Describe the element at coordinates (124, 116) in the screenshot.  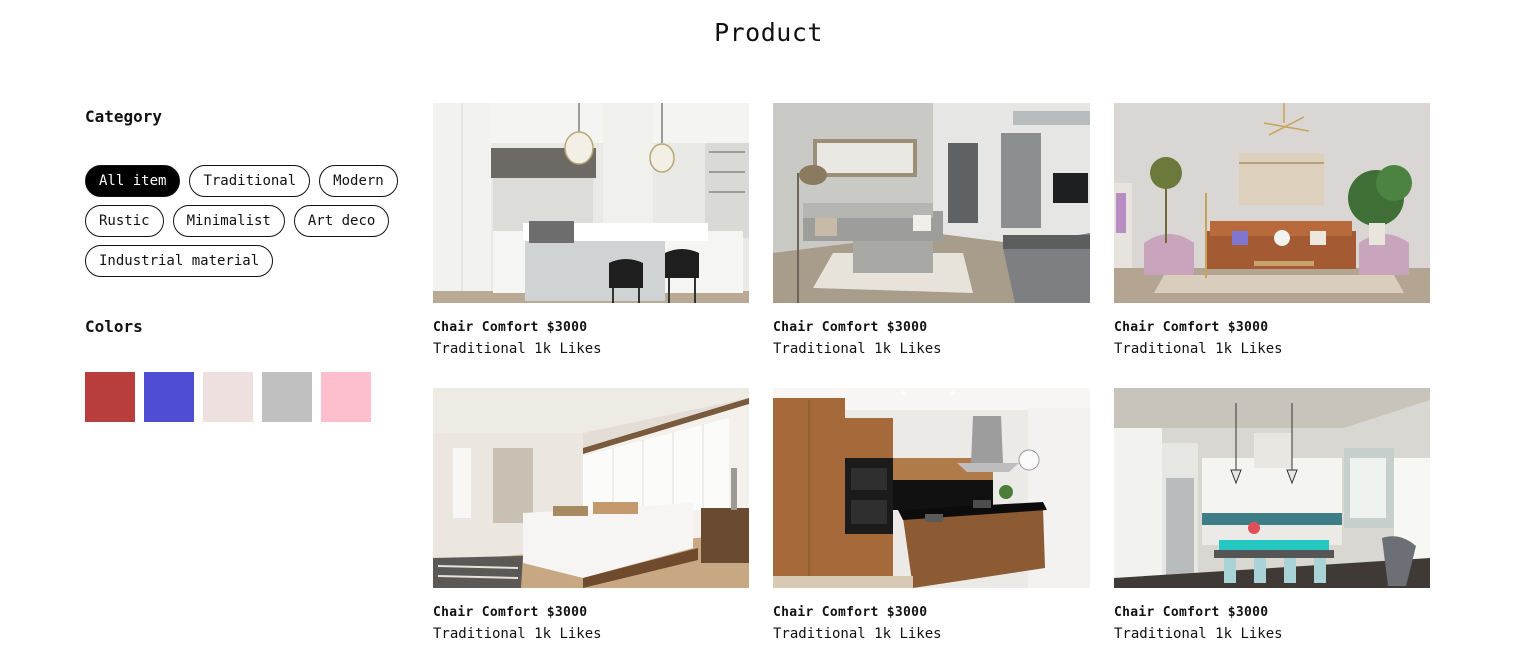
I see `category-heading: Category` at that location.